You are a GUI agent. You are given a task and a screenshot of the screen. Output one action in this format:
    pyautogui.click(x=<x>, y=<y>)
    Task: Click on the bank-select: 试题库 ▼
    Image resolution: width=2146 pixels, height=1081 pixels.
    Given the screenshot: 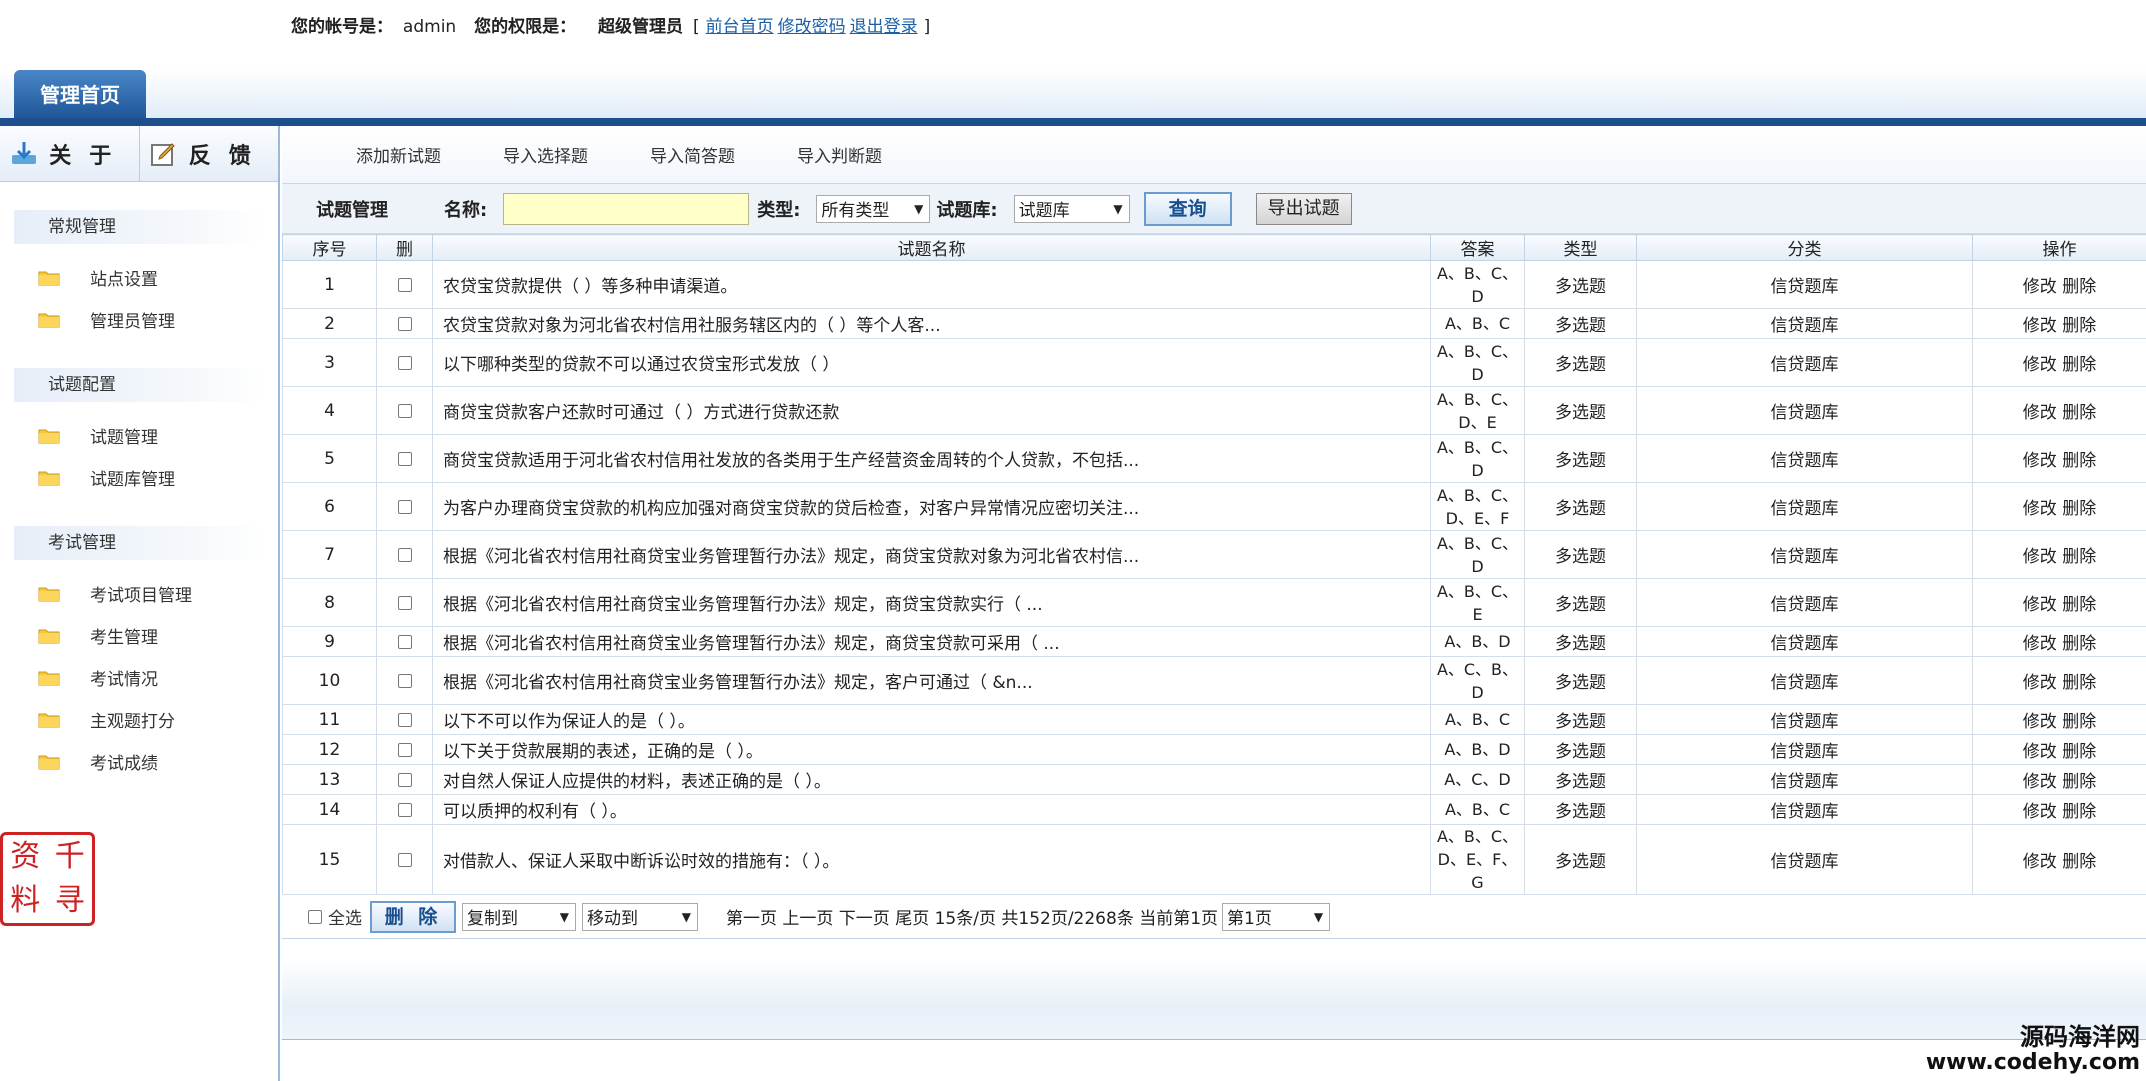 What is the action you would take?
    pyautogui.click(x=1071, y=208)
    